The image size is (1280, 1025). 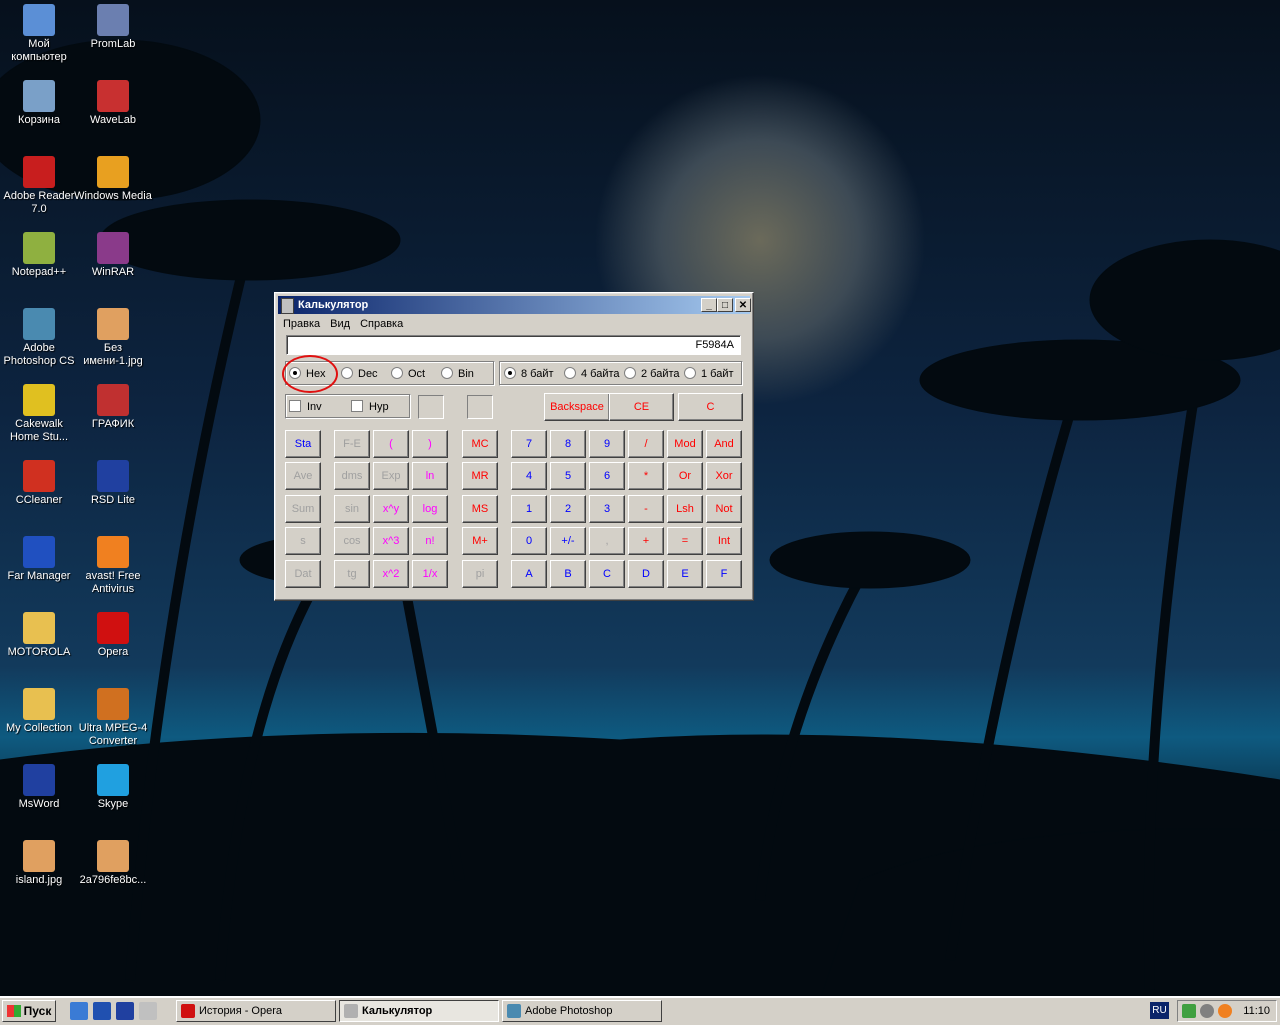 I want to click on desktop-icon: Far Manager, so click(x=39, y=559).